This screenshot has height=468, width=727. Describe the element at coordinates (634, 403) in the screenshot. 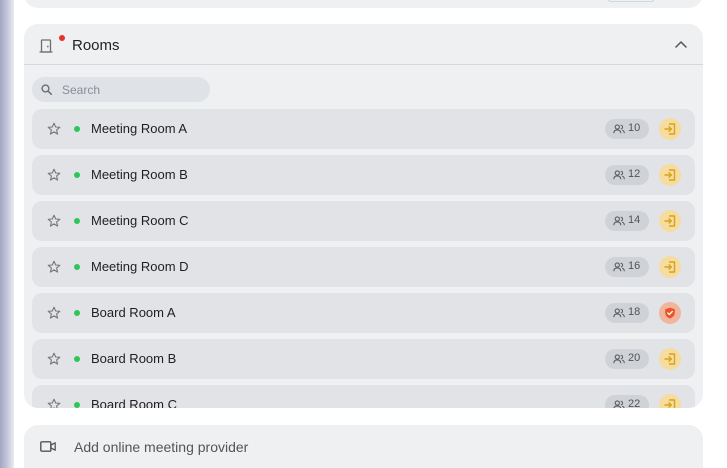

I see `capacity-count: 22` at that location.